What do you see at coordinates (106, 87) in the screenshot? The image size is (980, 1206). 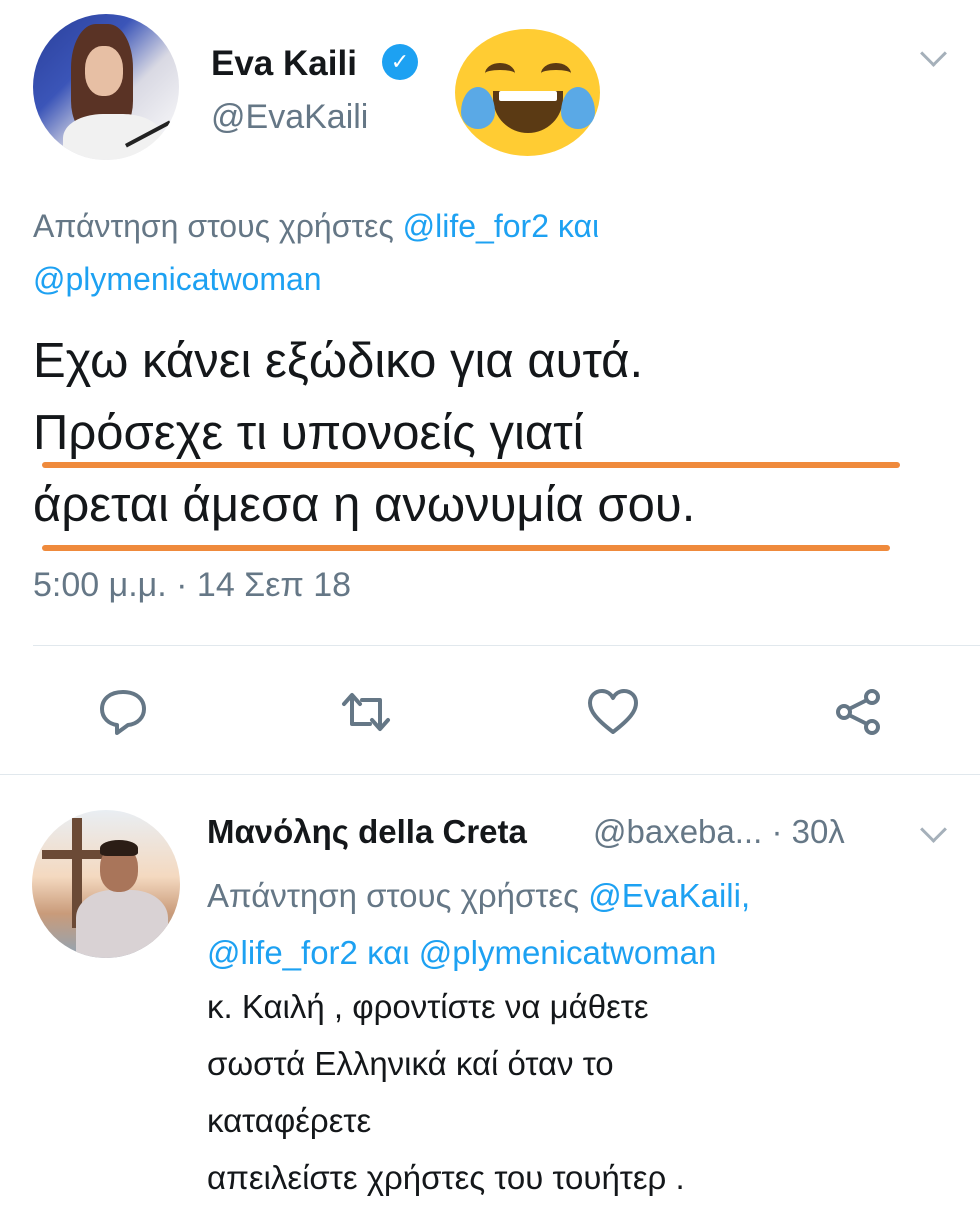 I see `author-avatar` at bounding box center [106, 87].